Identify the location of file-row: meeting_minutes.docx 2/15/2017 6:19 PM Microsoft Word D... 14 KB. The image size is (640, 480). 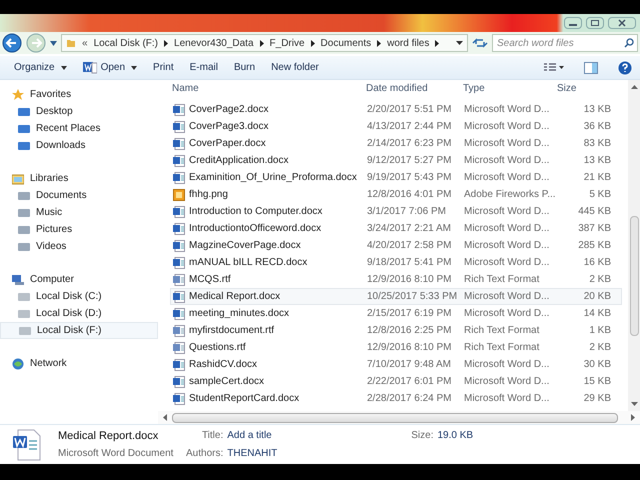
(396, 313).